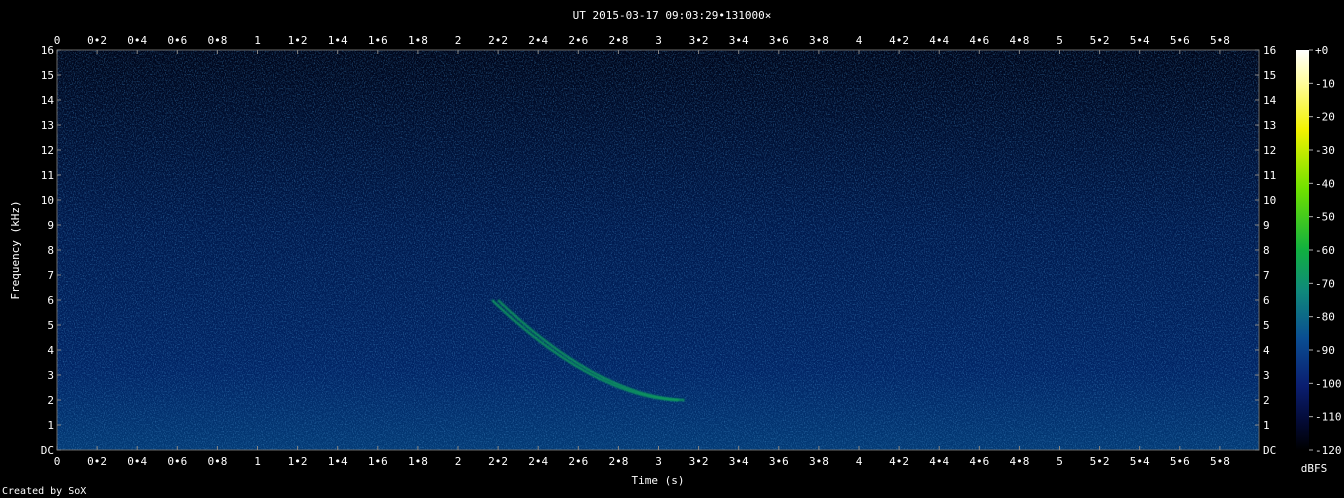 Image resolution: width=1344 pixels, height=498 pixels. I want to click on y-tick-label-left: 9, so click(50, 225).